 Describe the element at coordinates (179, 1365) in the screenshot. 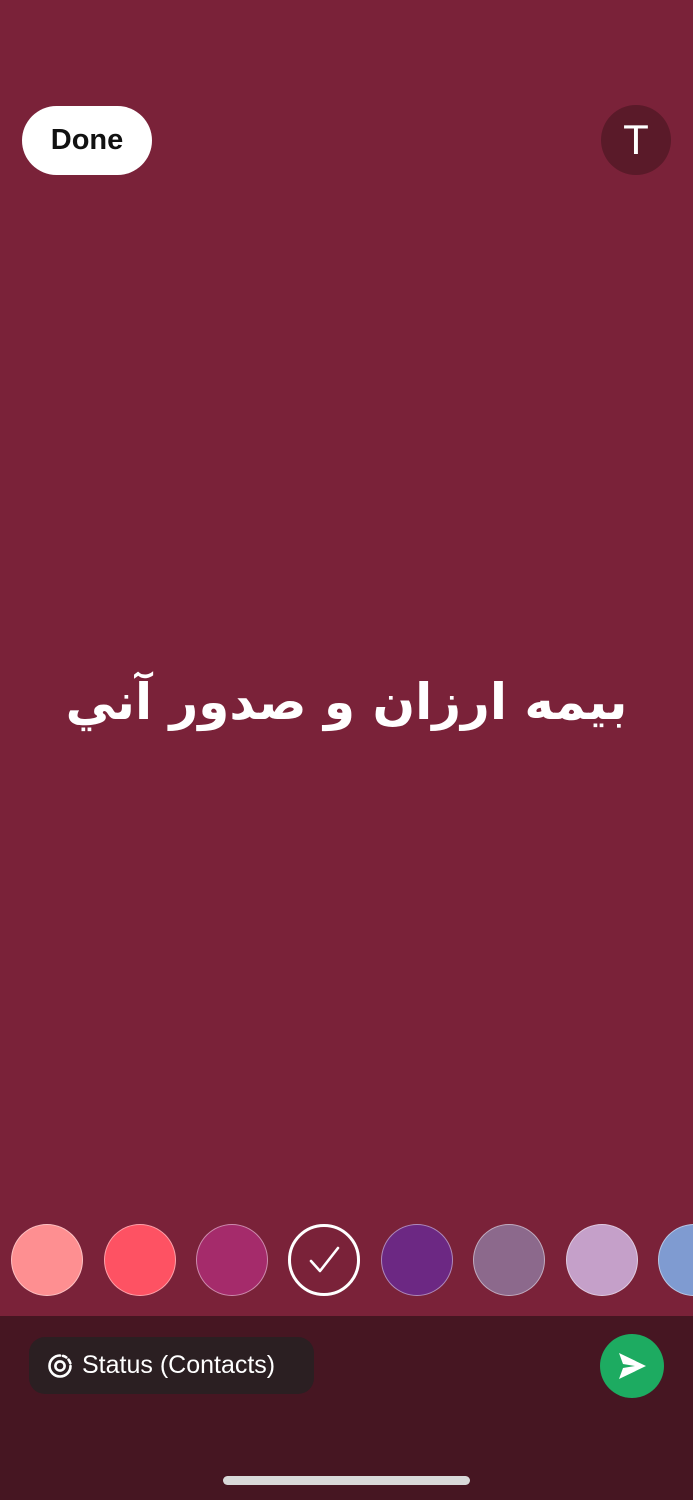

I see `audience-label: Status (Contacts)` at that location.